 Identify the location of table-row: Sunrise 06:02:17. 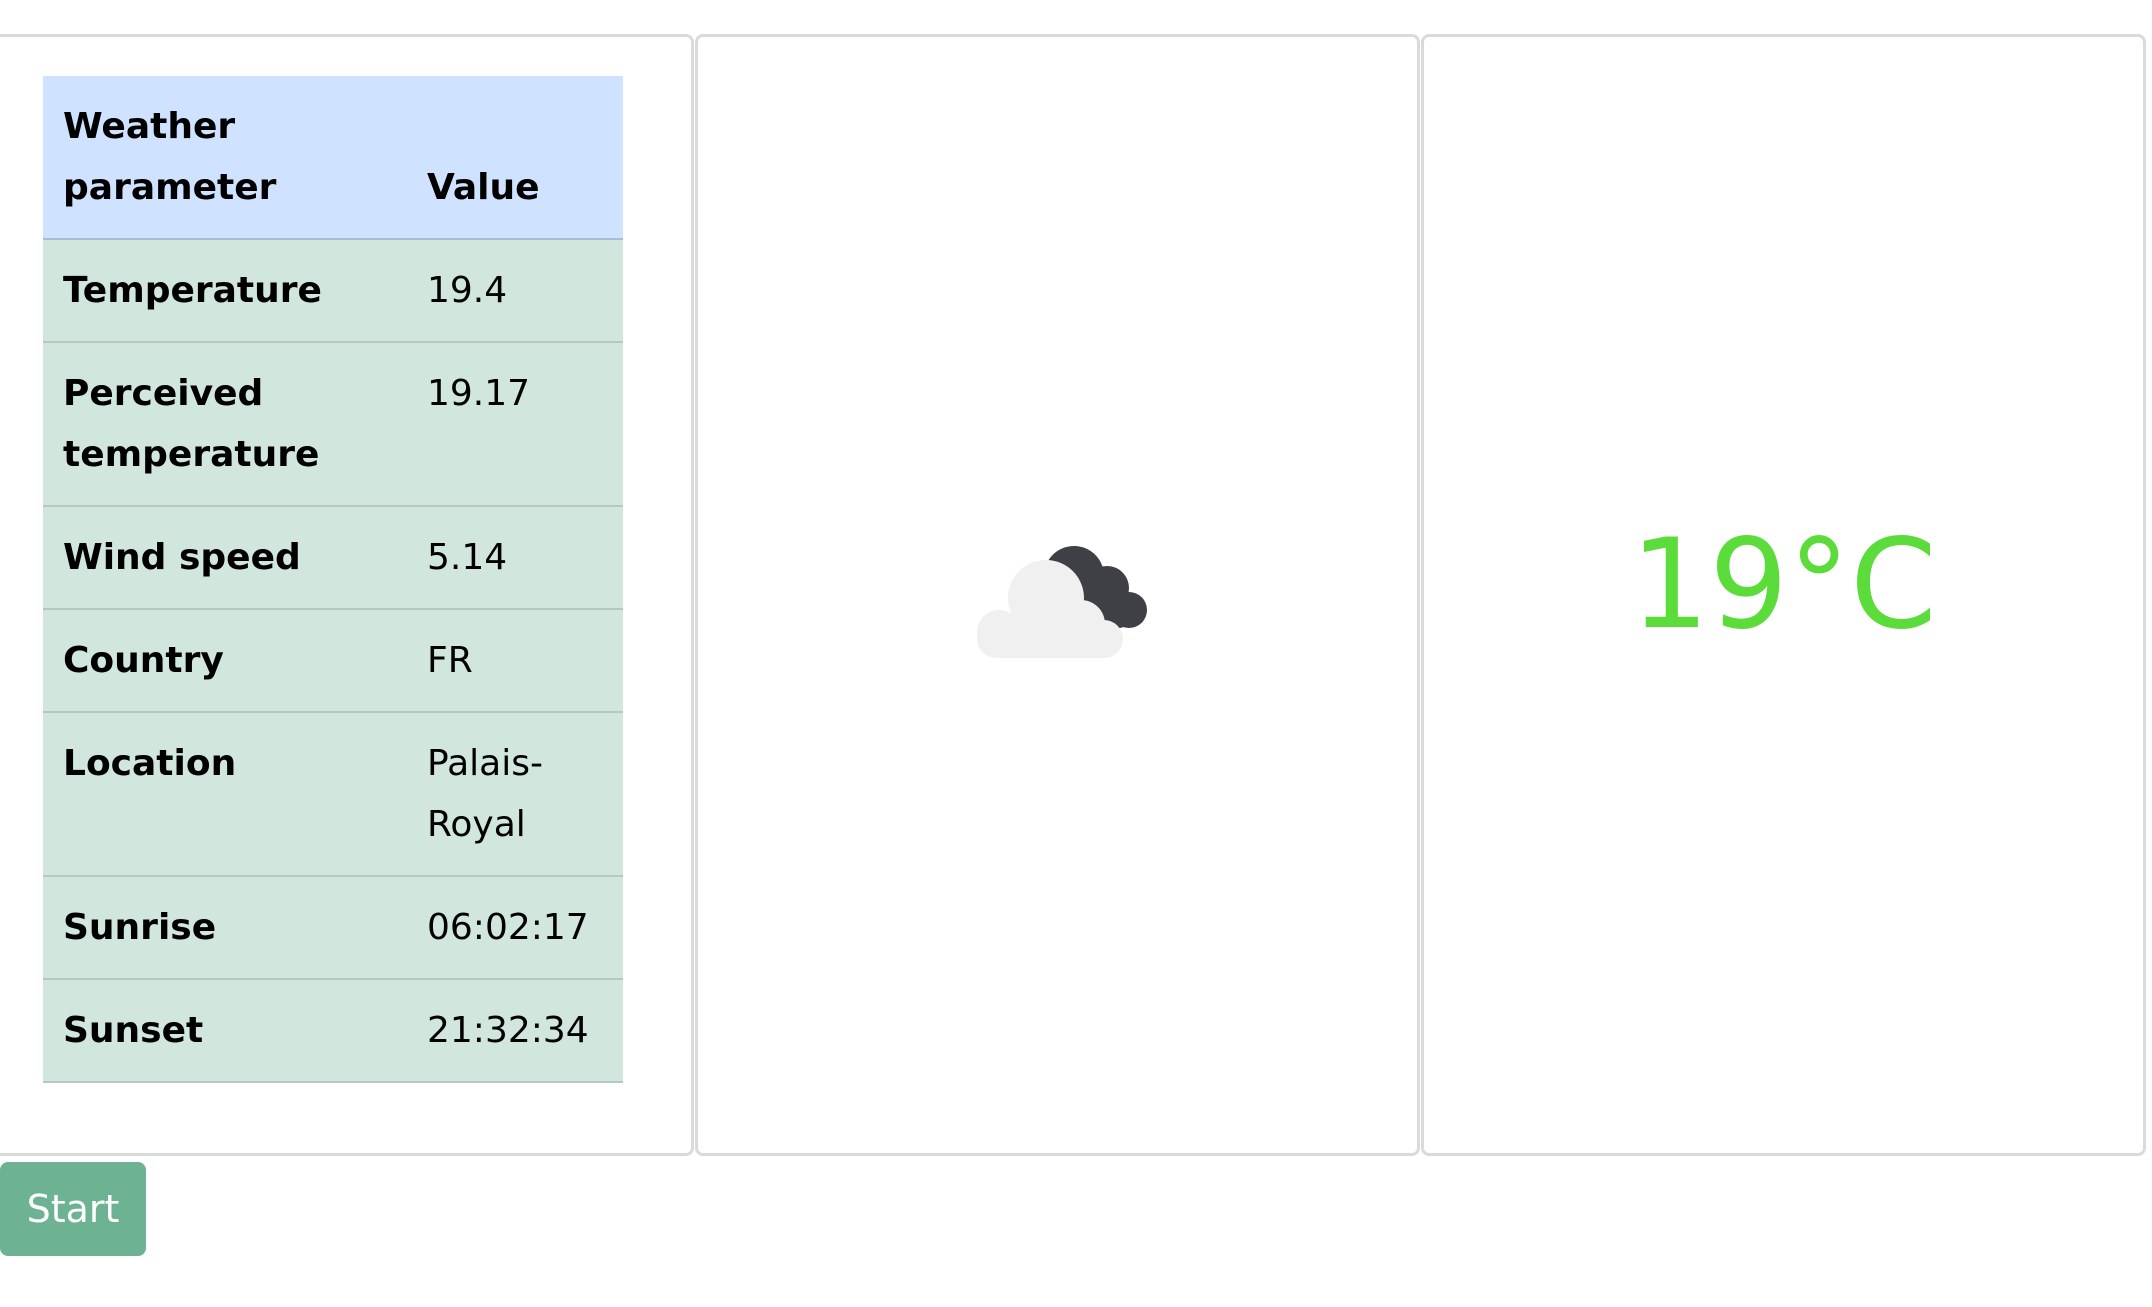
(333, 928).